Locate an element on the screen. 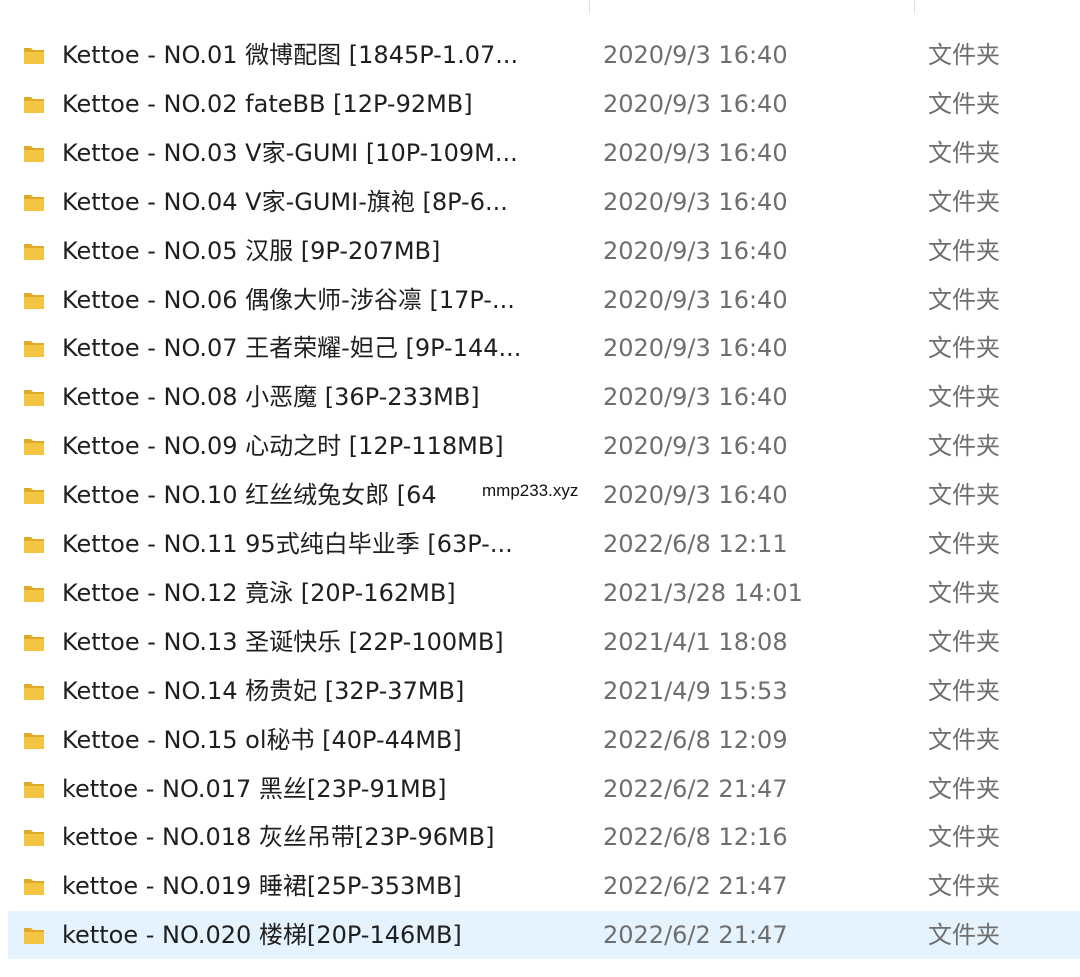 The height and width of the screenshot is (977, 1080). file-date-modified: 2021/4/1 18:08 is located at coordinates (695, 642).